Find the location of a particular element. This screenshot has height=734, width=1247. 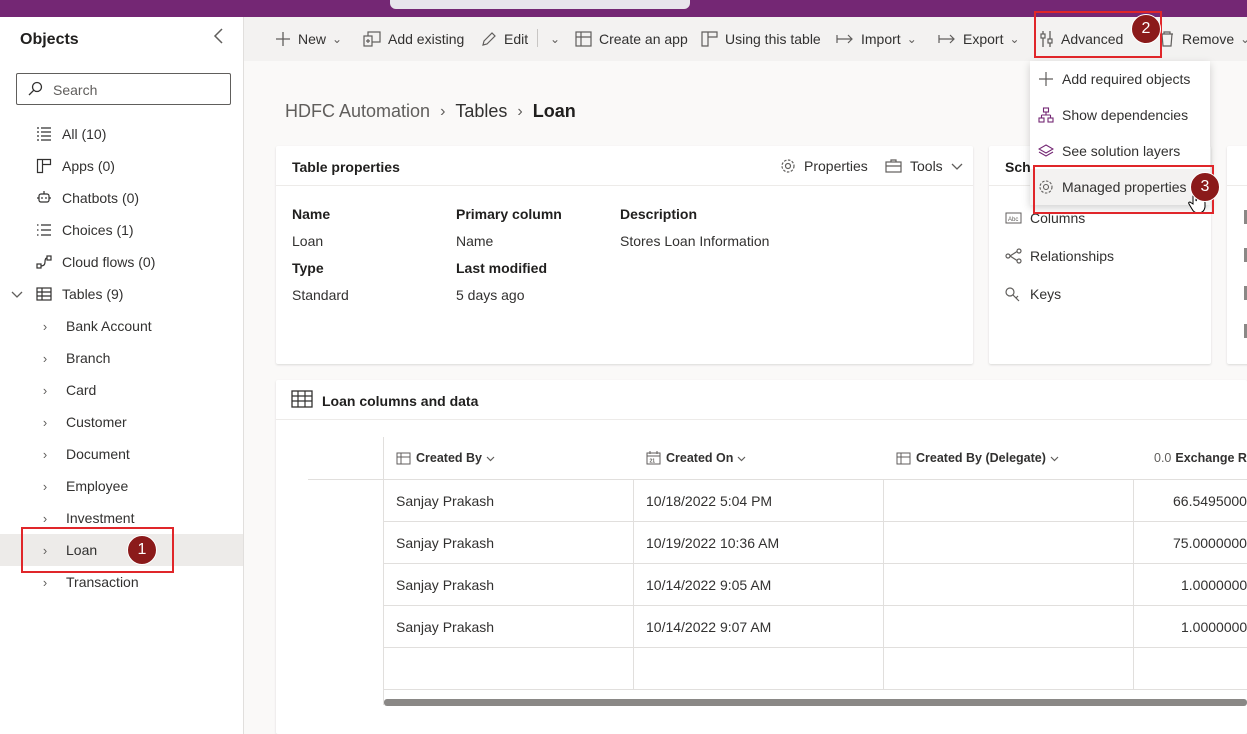

table-item-branch: › Branch is located at coordinates (121, 358).